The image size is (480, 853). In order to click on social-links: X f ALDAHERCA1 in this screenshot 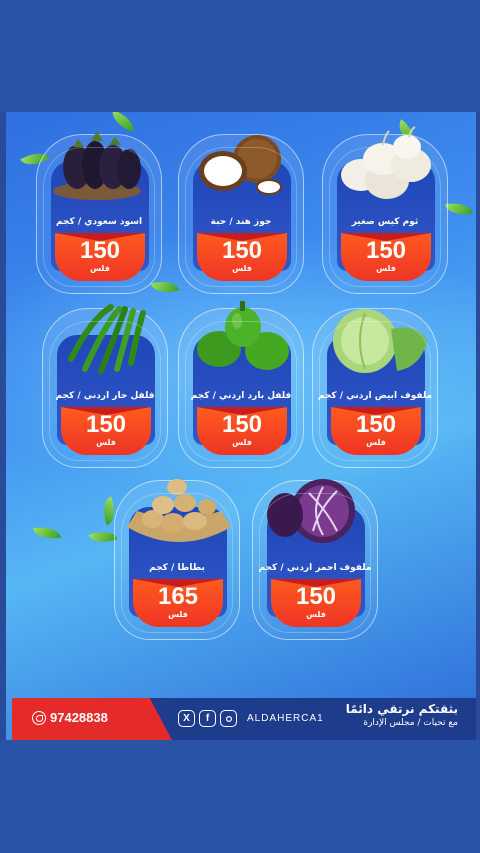, I will do `click(251, 718)`.